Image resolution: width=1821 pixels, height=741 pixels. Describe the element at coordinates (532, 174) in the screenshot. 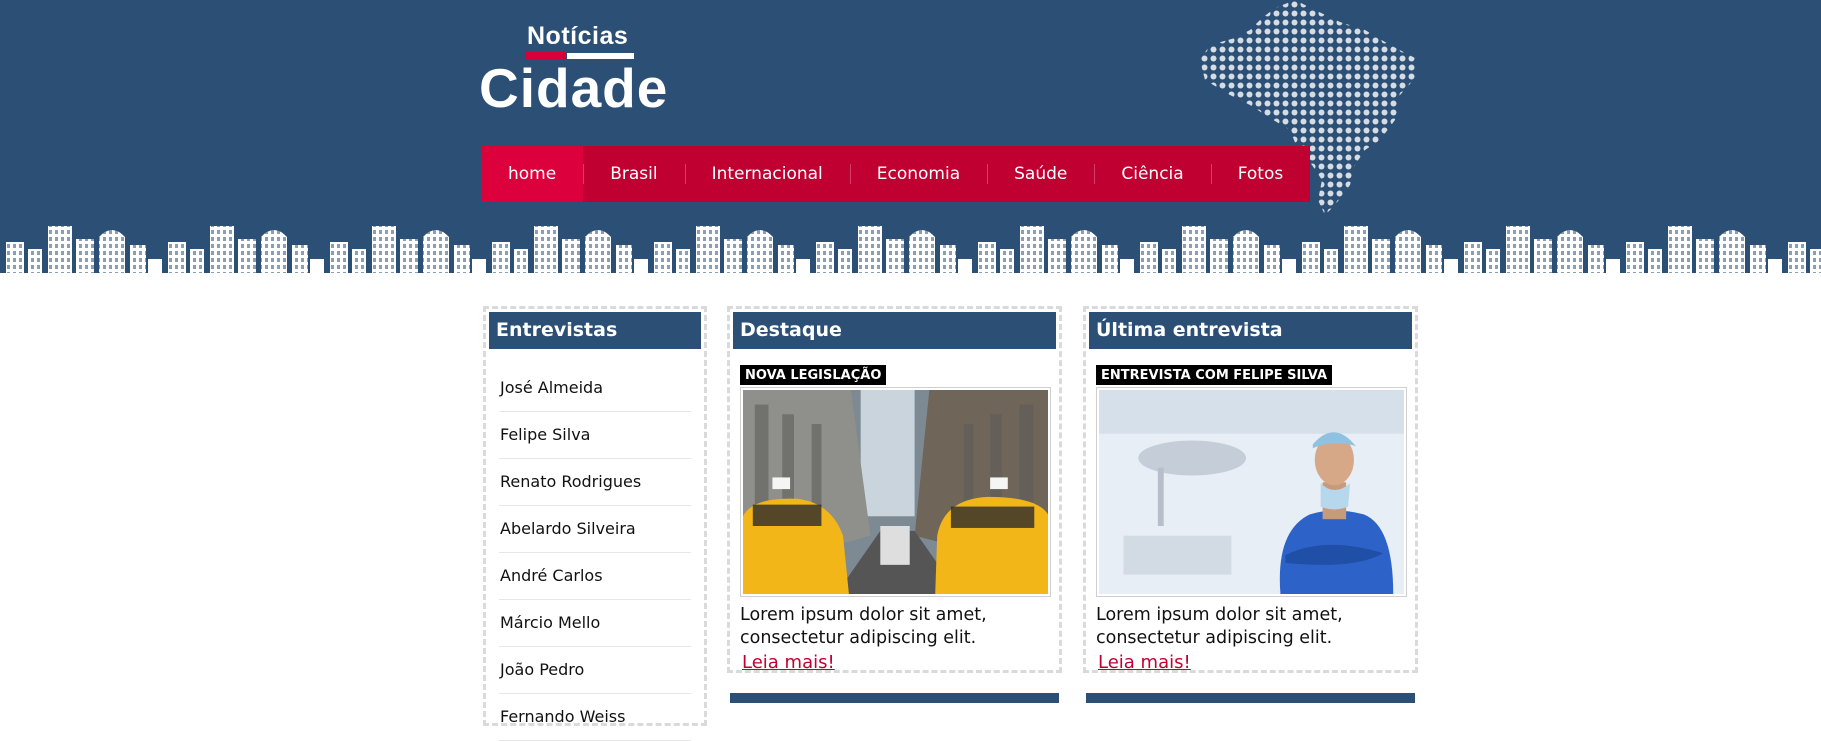

I see `nav-home: home` at that location.